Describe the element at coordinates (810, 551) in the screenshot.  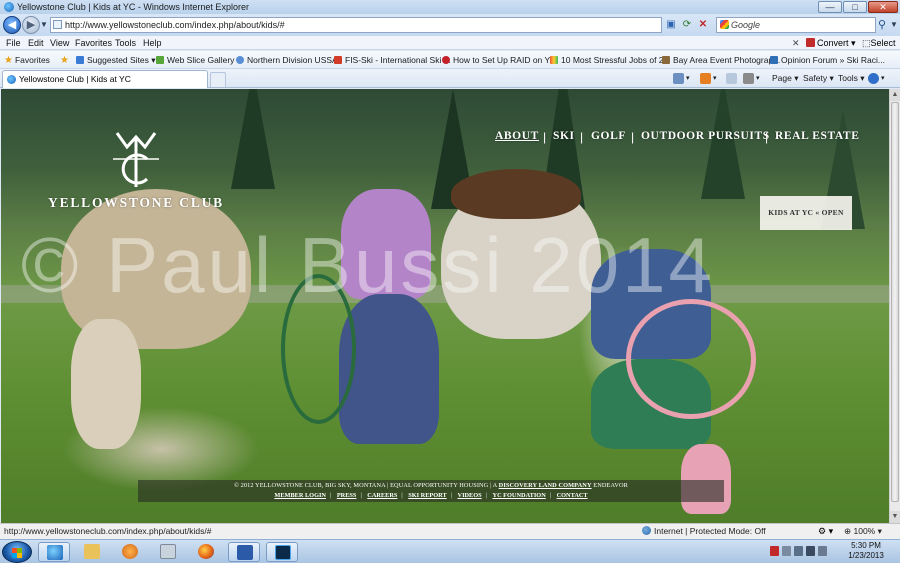
I see `volume-icon` at that location.